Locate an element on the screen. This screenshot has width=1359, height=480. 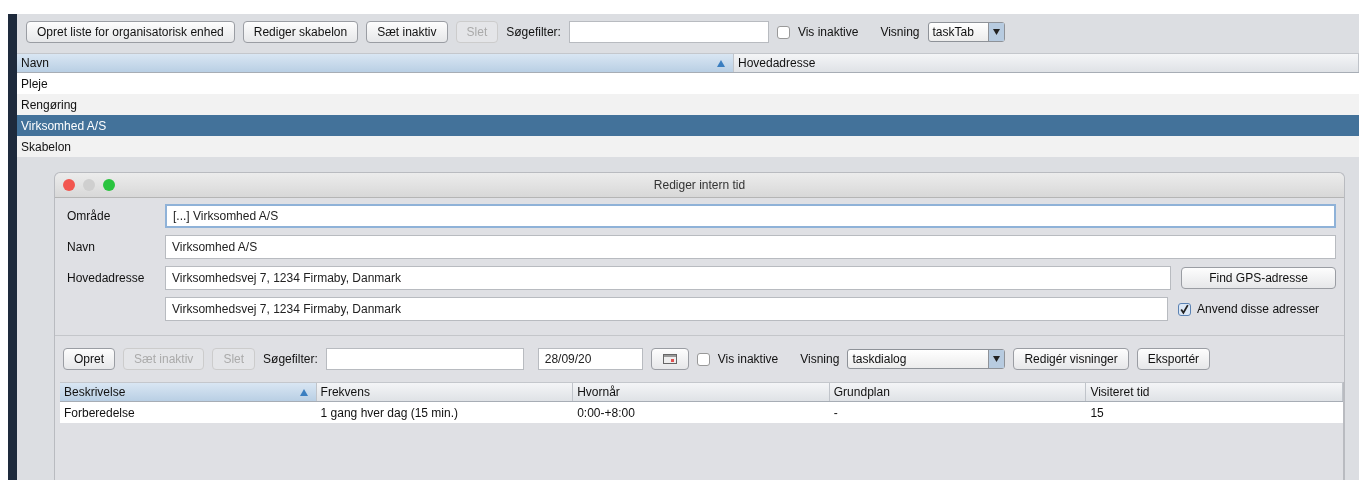
toolbar-button: Redigér visninger is located at coordinates (1071, 359).